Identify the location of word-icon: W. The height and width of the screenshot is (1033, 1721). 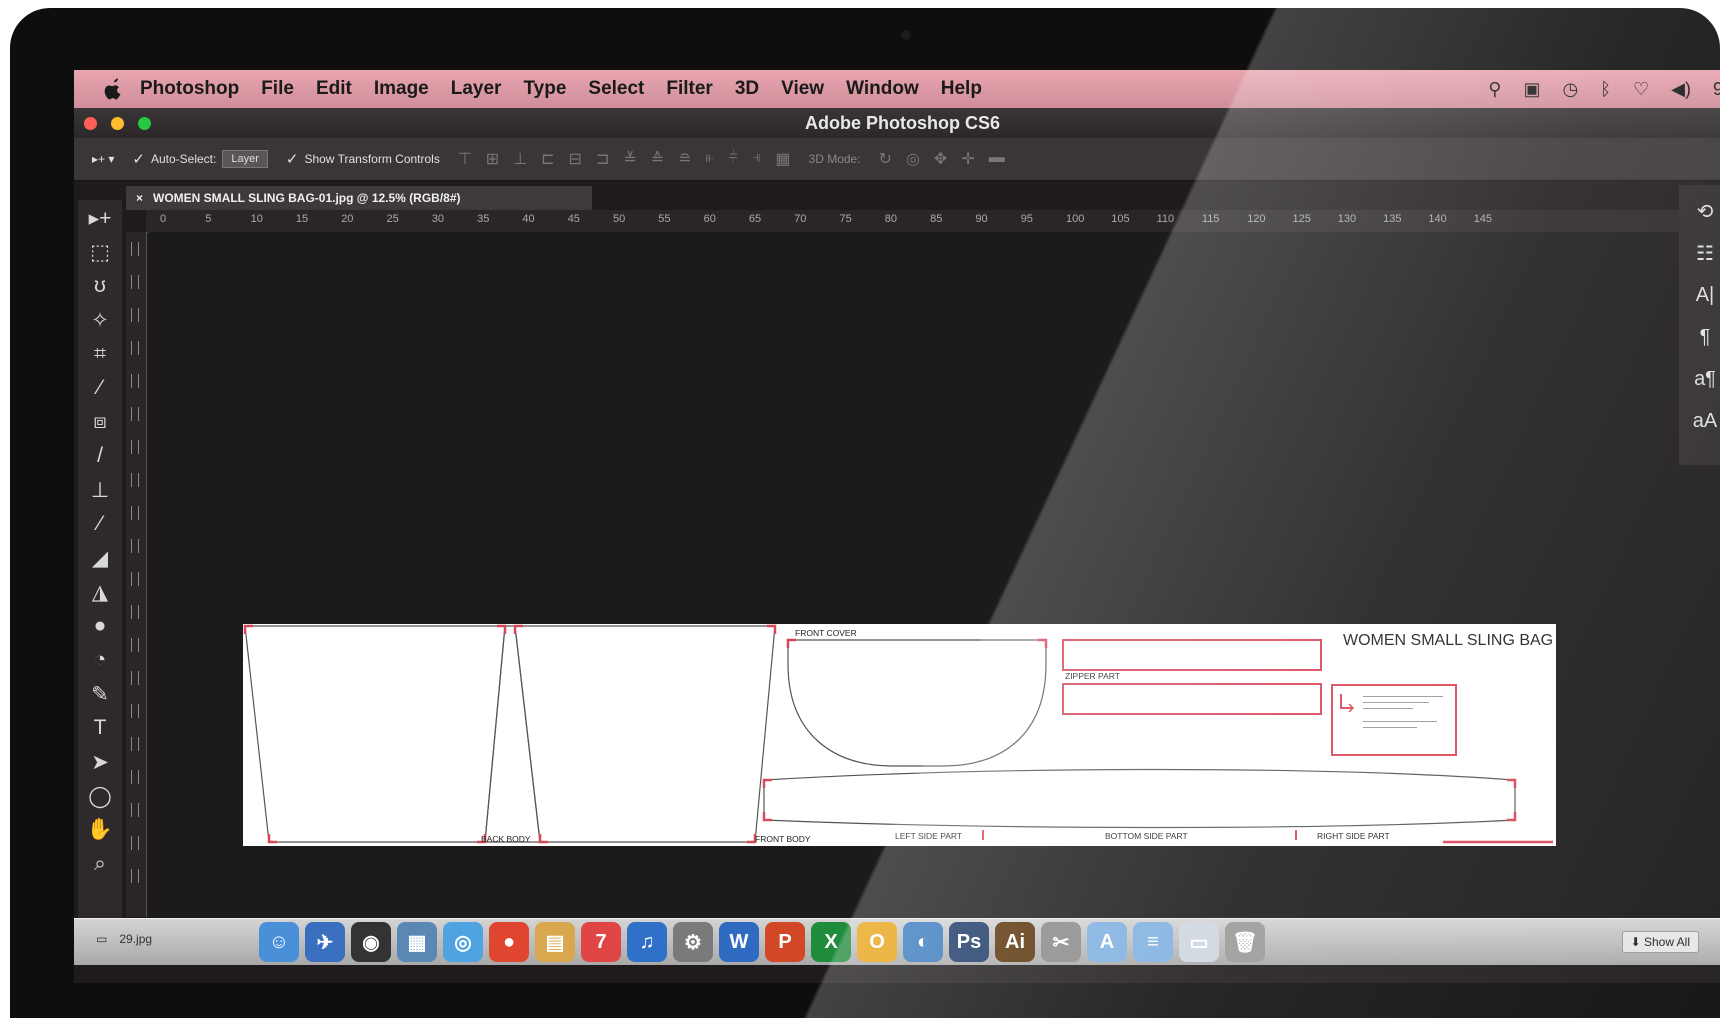
(739, 942).